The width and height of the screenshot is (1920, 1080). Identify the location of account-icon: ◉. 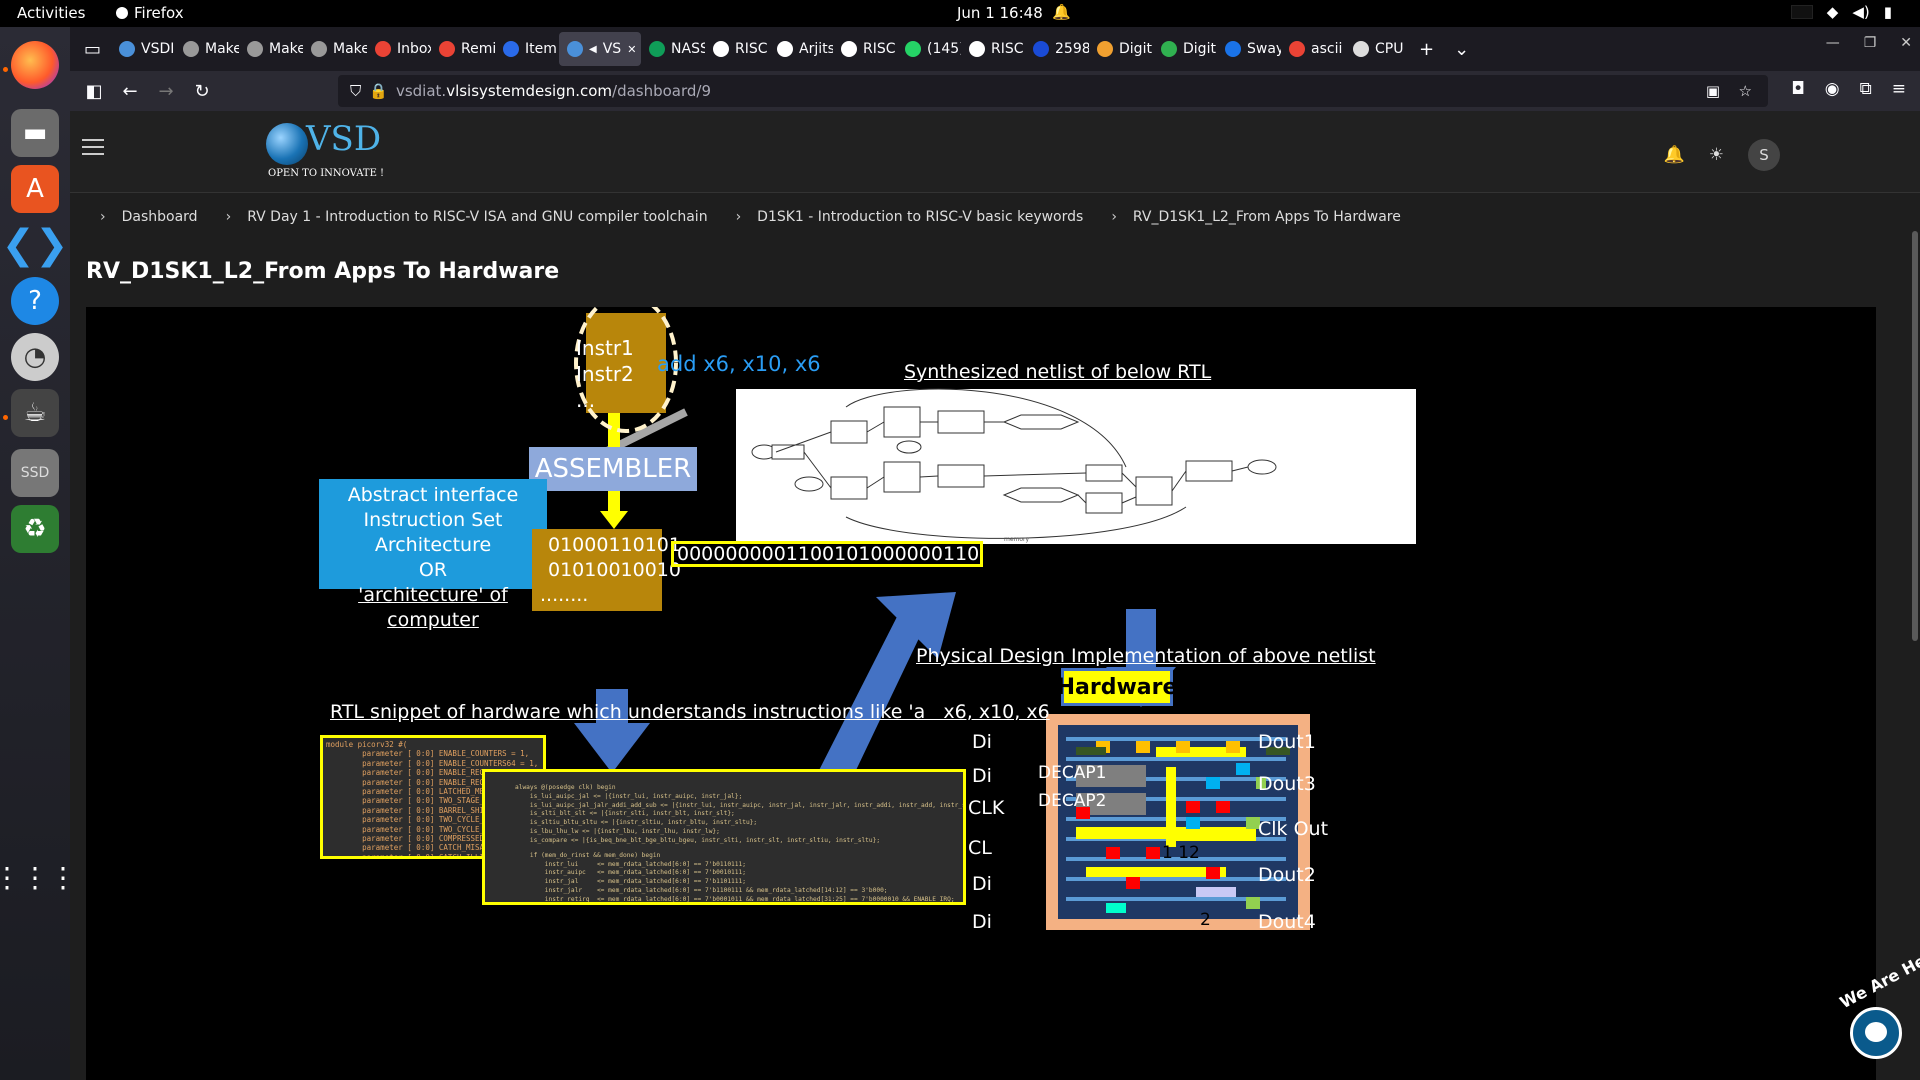
(1832, 89).